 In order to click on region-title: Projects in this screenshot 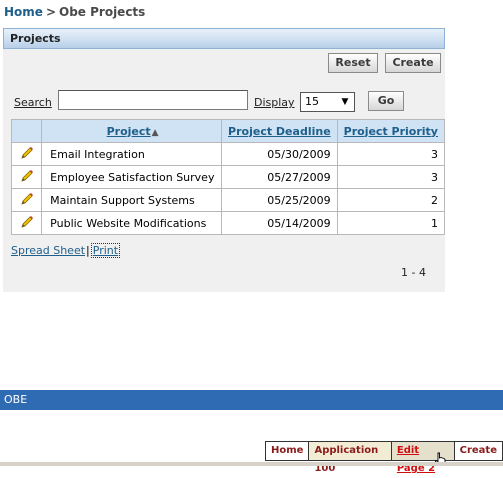, I will do `click(224, 38)`.